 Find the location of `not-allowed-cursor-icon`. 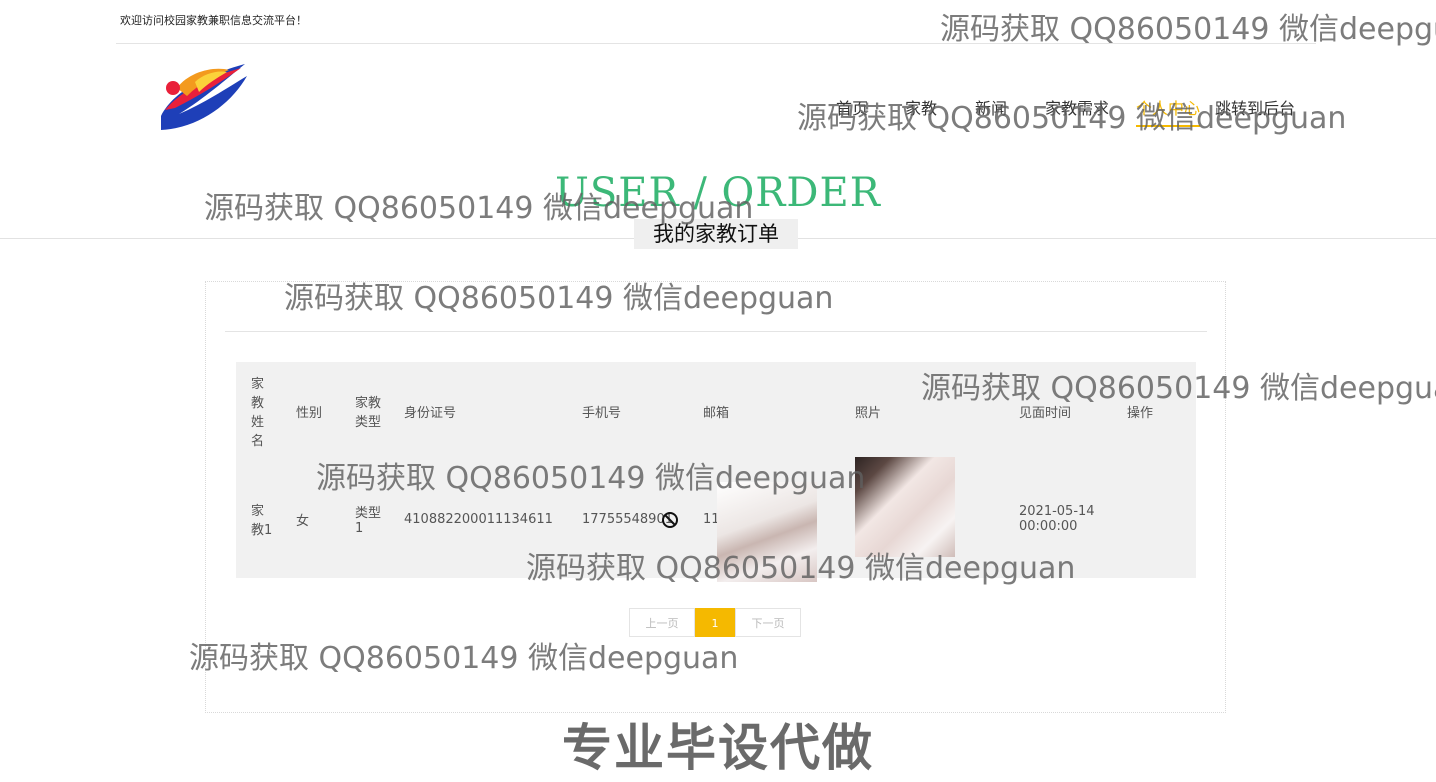

not-allowed-cursor-icon is located at coordinates (670, 520).